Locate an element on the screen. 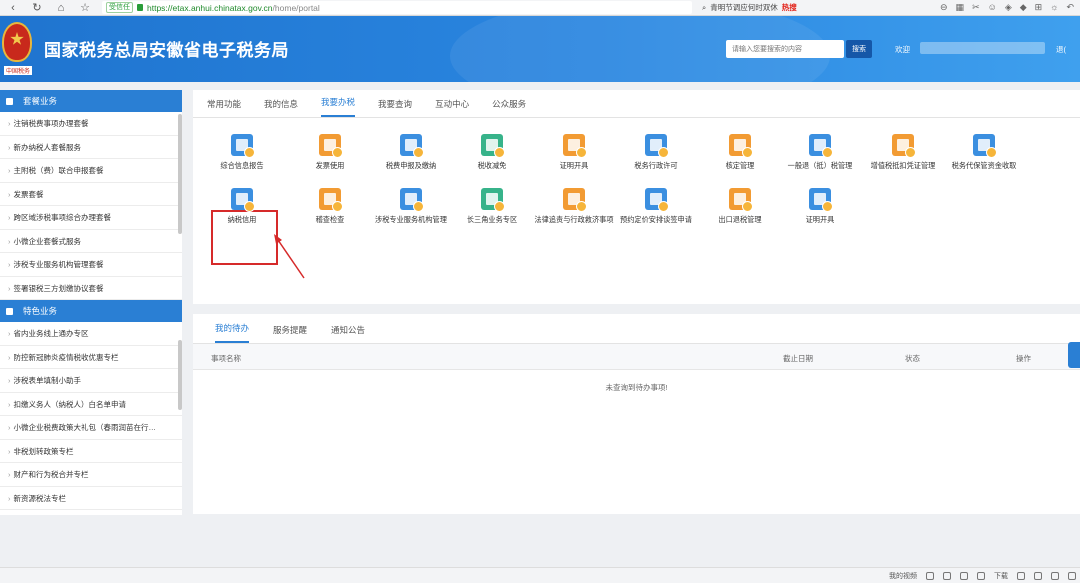  apps-icon: ⊞ is located at coordinates (1039, 7).